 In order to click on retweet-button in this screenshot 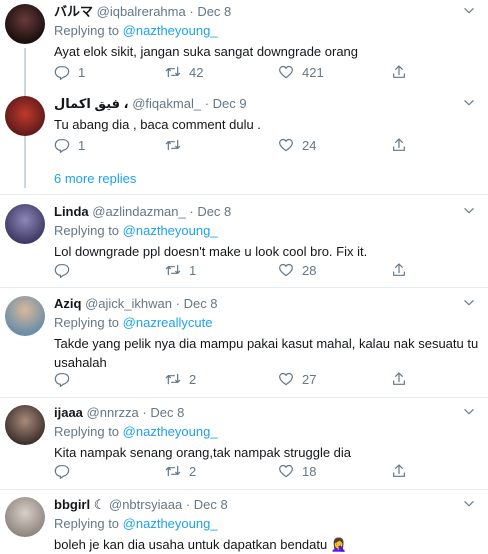, I will do `click(177, 145)`.